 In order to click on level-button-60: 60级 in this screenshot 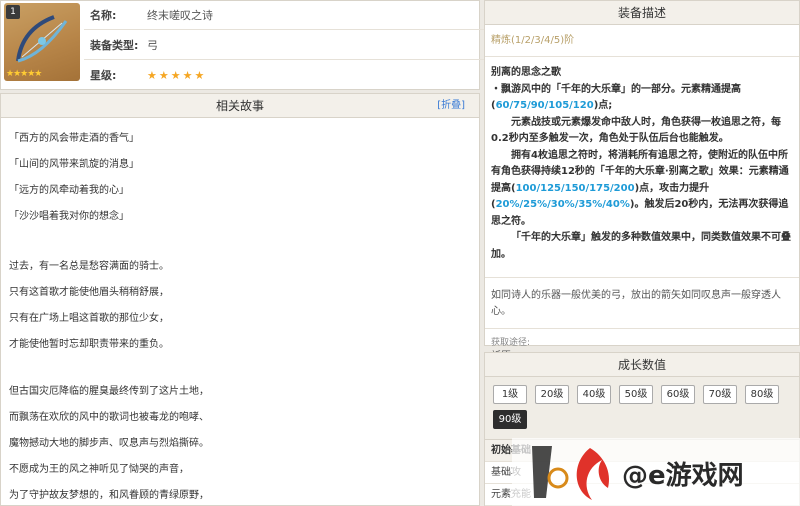, I will do `click(678, 394)`.